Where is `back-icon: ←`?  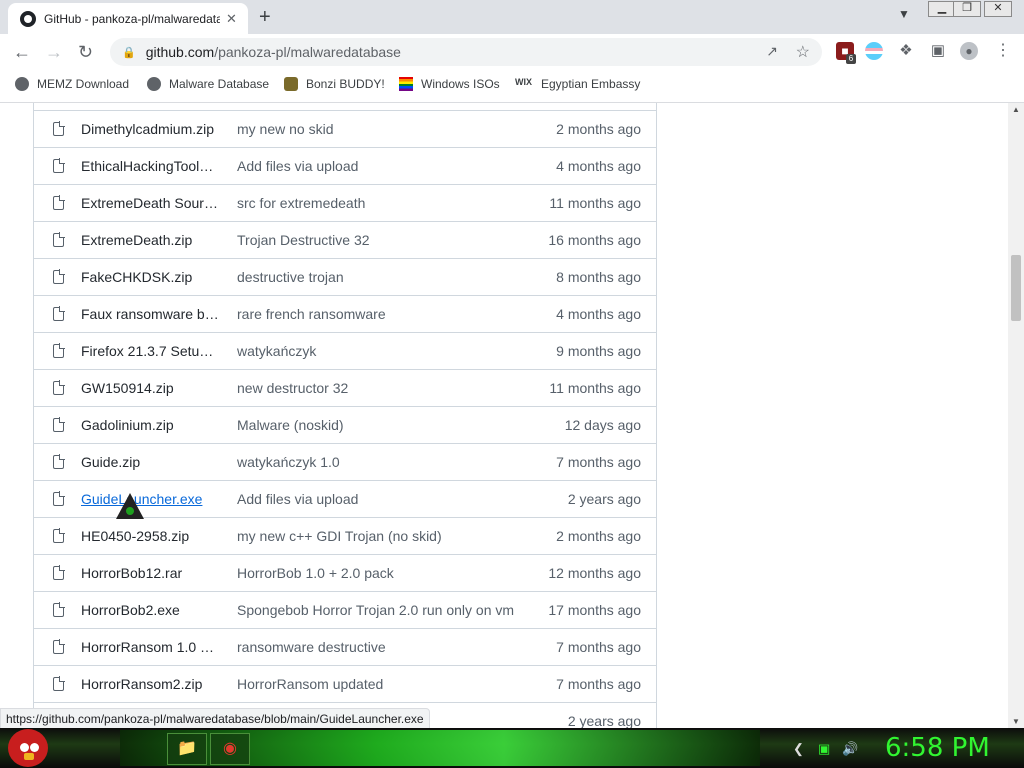
back-icon: ← is located at coordinates (22, 52).